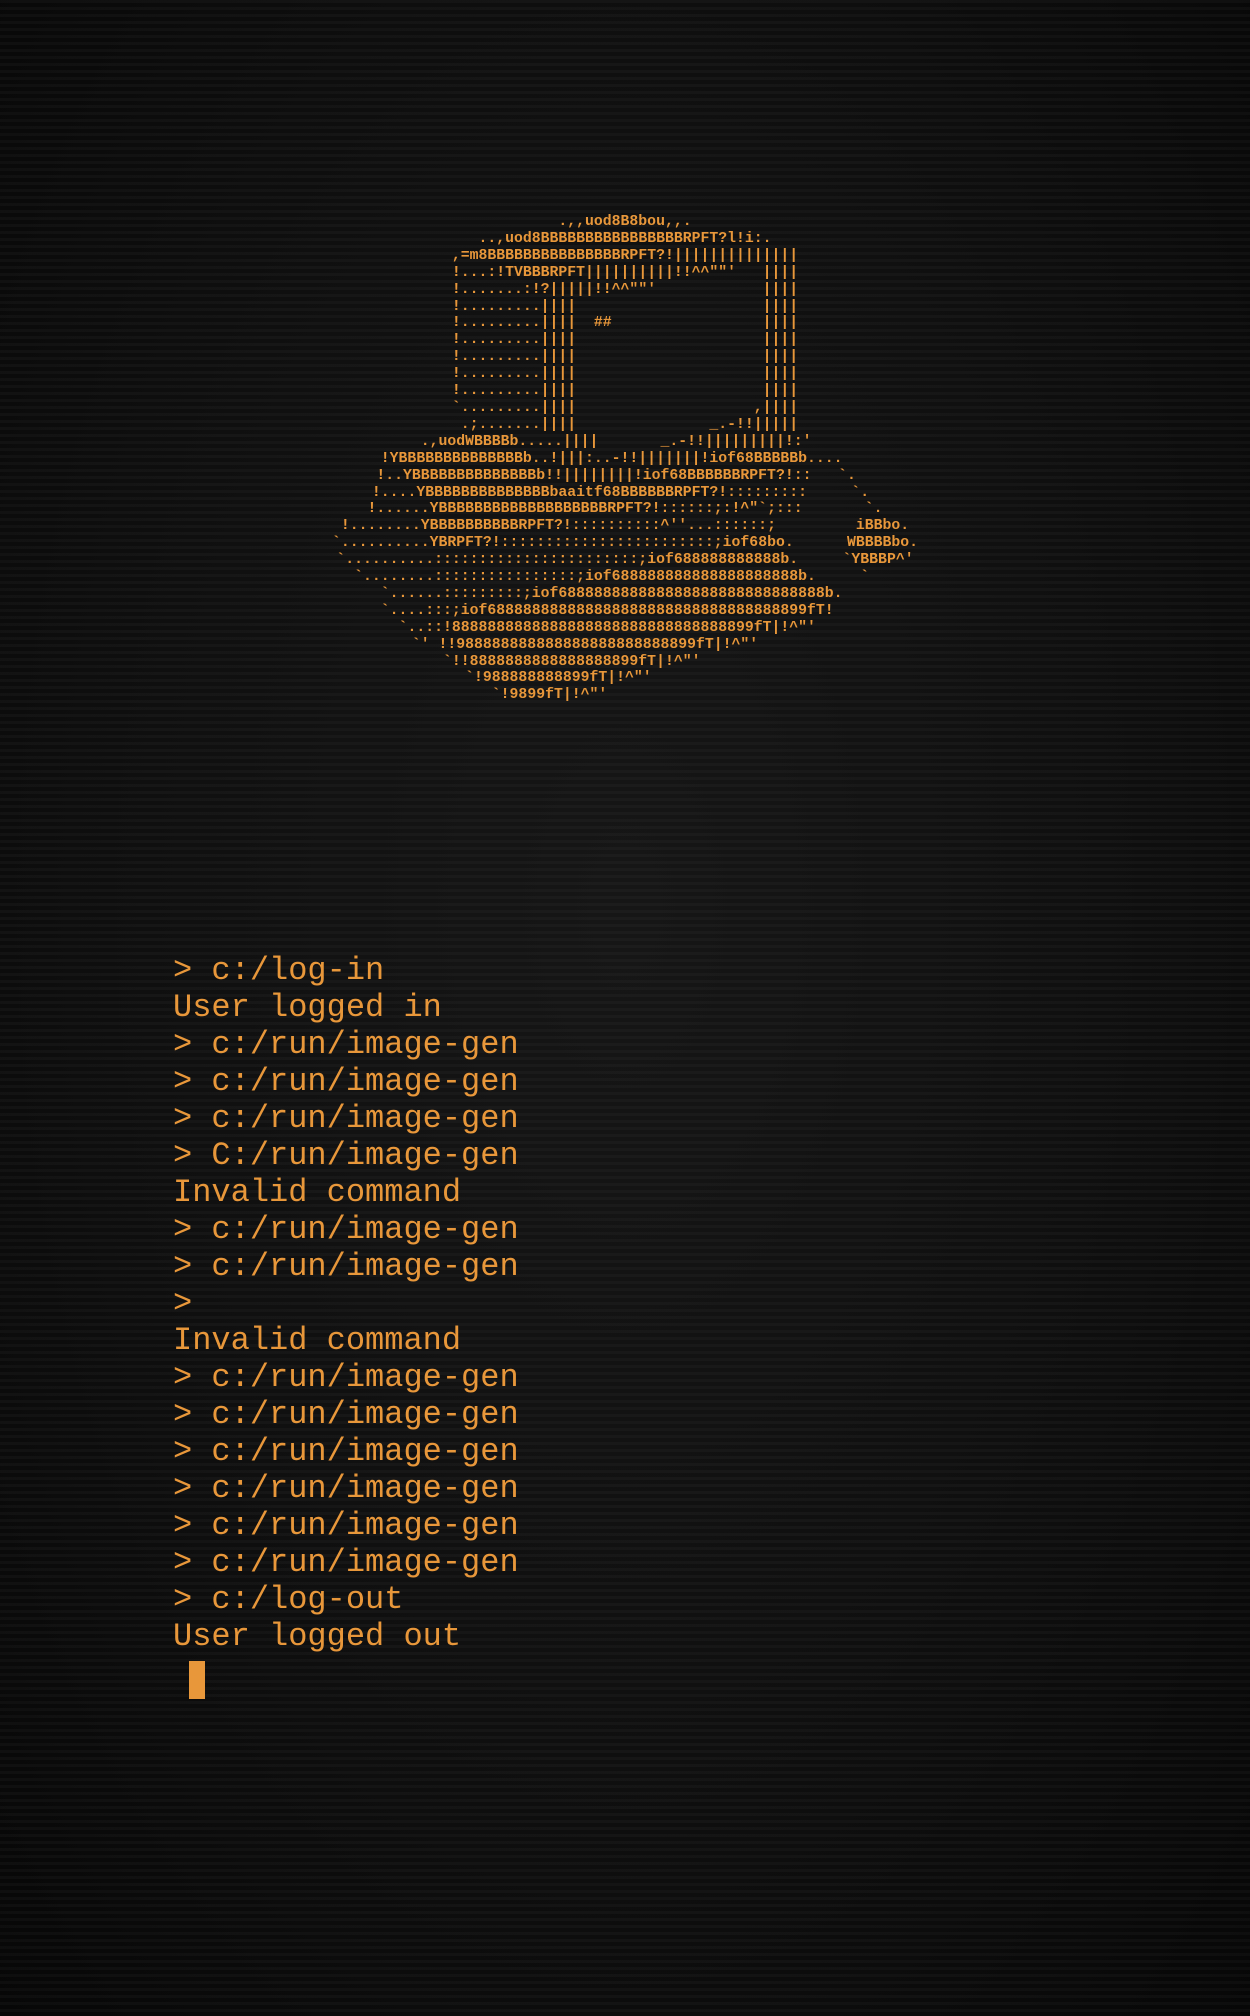  I want to click on terminal-line: >, so click(183, 1303).